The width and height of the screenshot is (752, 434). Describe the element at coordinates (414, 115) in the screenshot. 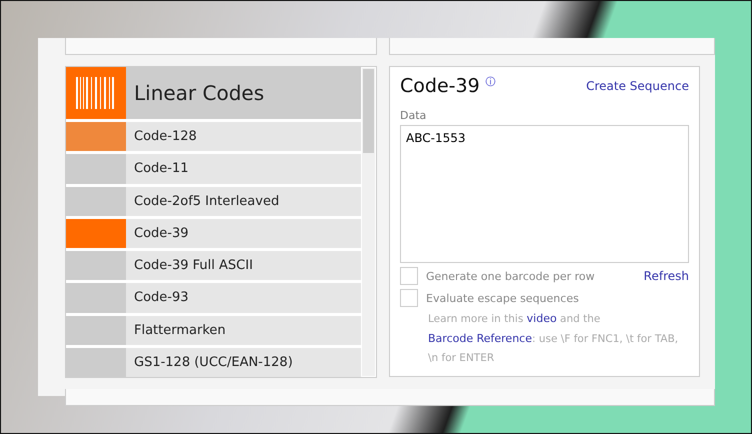

I see `data-label: Data` at that location.